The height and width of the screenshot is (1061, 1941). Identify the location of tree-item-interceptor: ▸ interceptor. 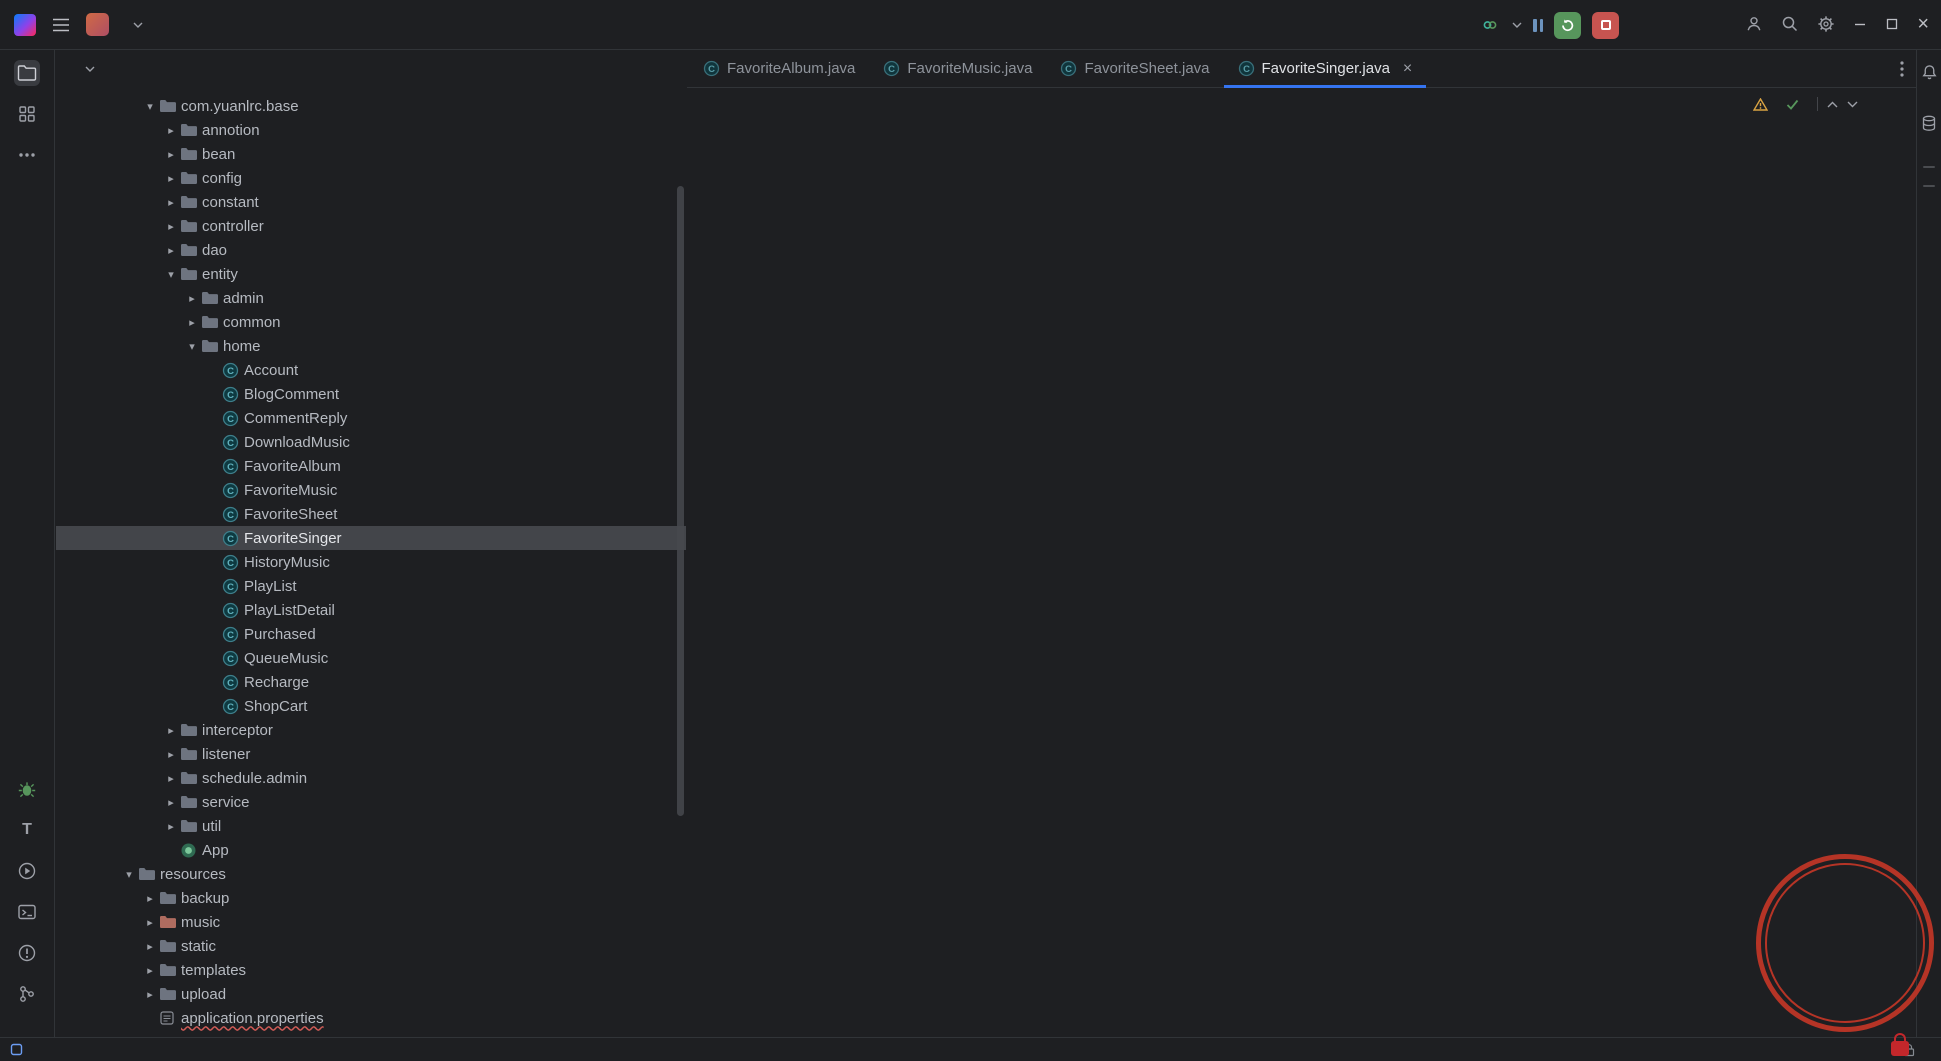
(371, 730).